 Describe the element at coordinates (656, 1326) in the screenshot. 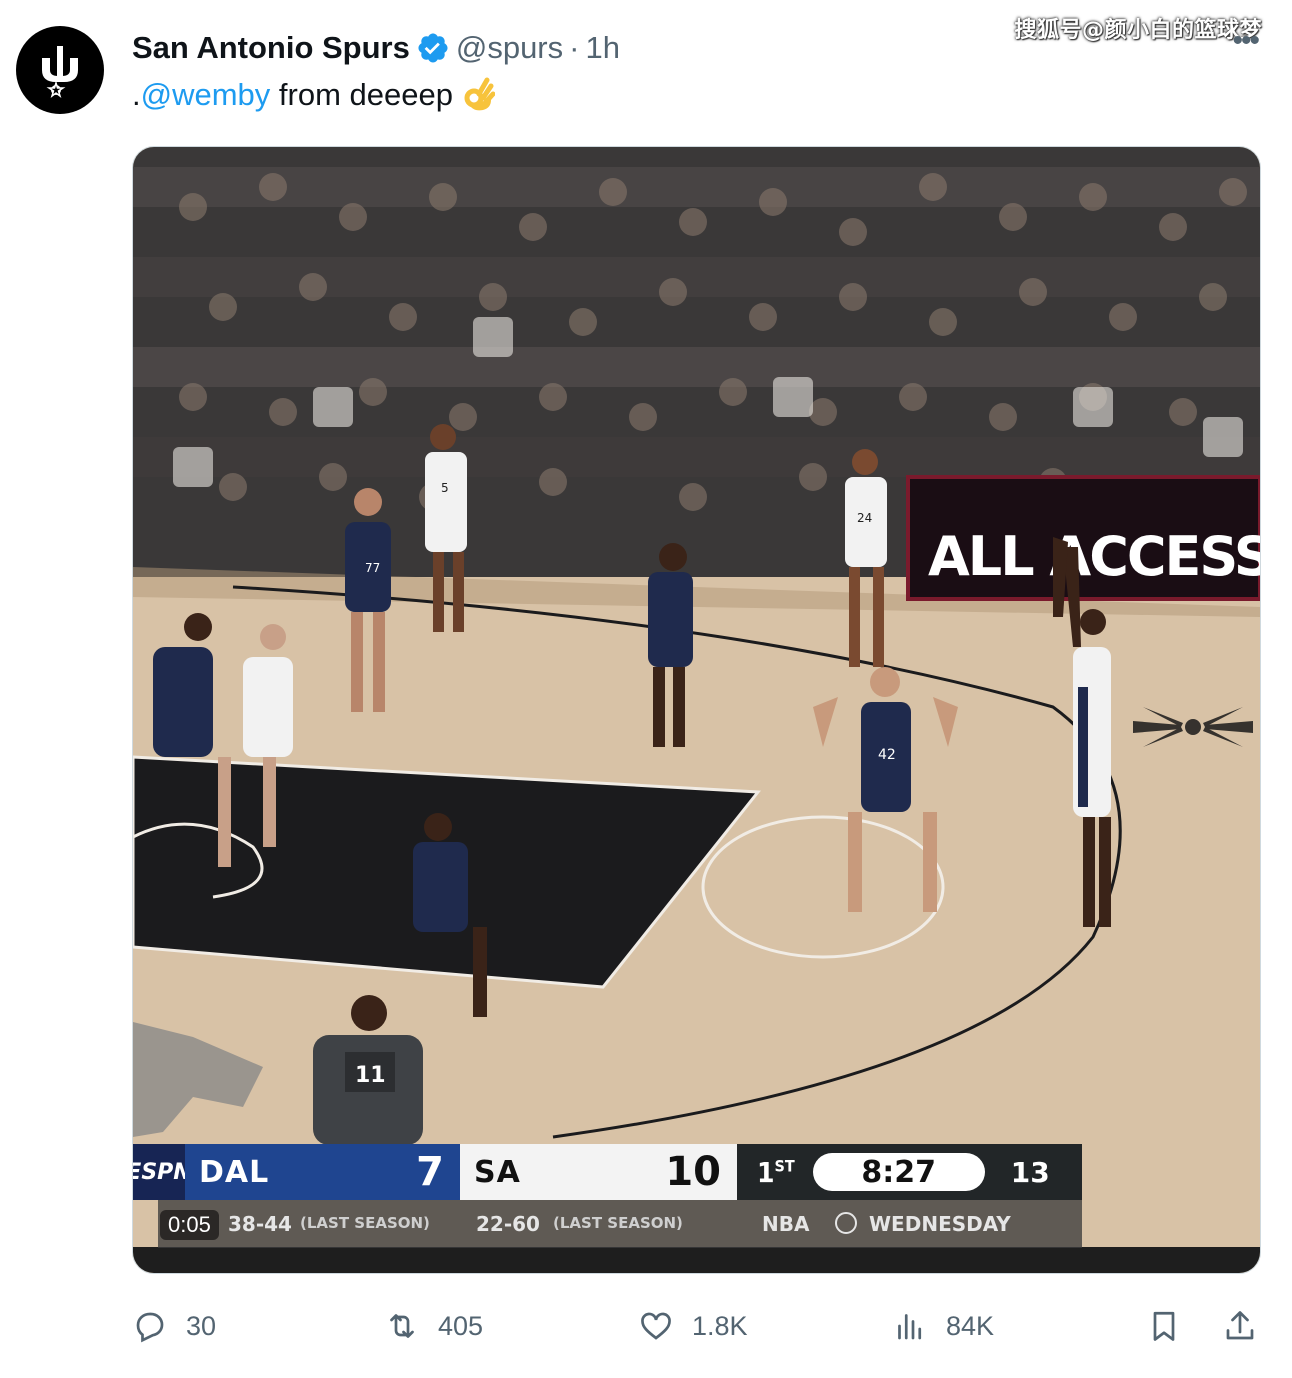

I see `heart-icon` at that location.